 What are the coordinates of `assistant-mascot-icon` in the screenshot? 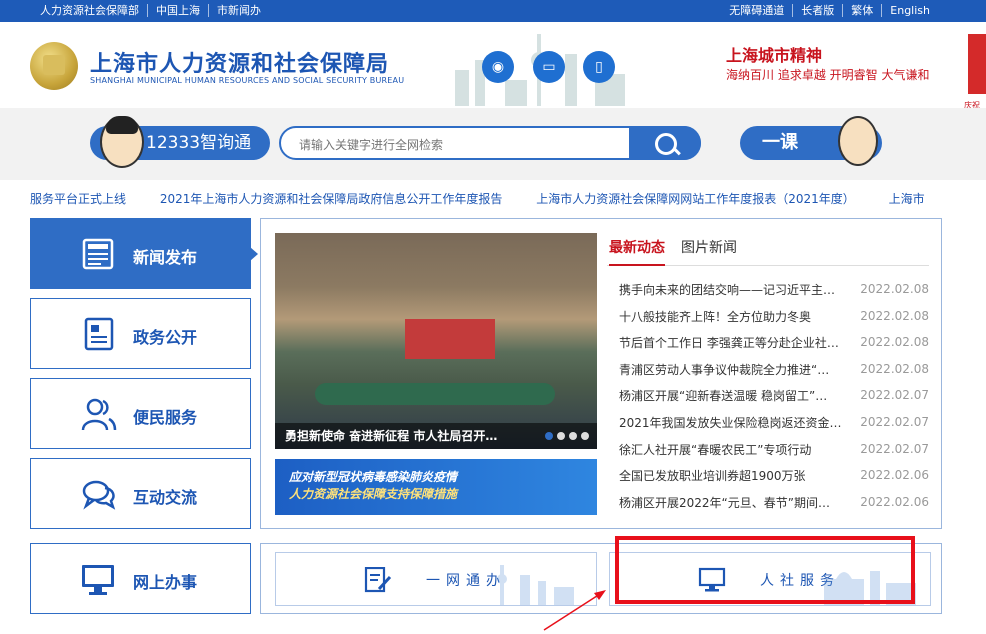 It's located at (122, 142).